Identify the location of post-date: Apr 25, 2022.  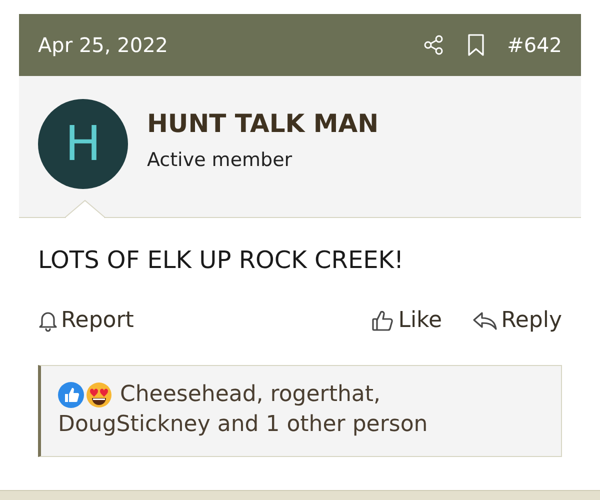
(103, 45).